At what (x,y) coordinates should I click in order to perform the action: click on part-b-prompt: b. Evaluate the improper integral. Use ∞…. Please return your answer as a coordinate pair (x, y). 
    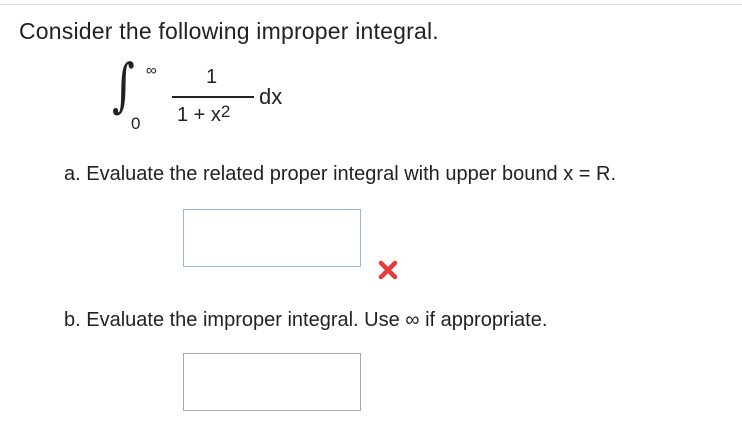
    Looking at the image, I should click on (306, 320).